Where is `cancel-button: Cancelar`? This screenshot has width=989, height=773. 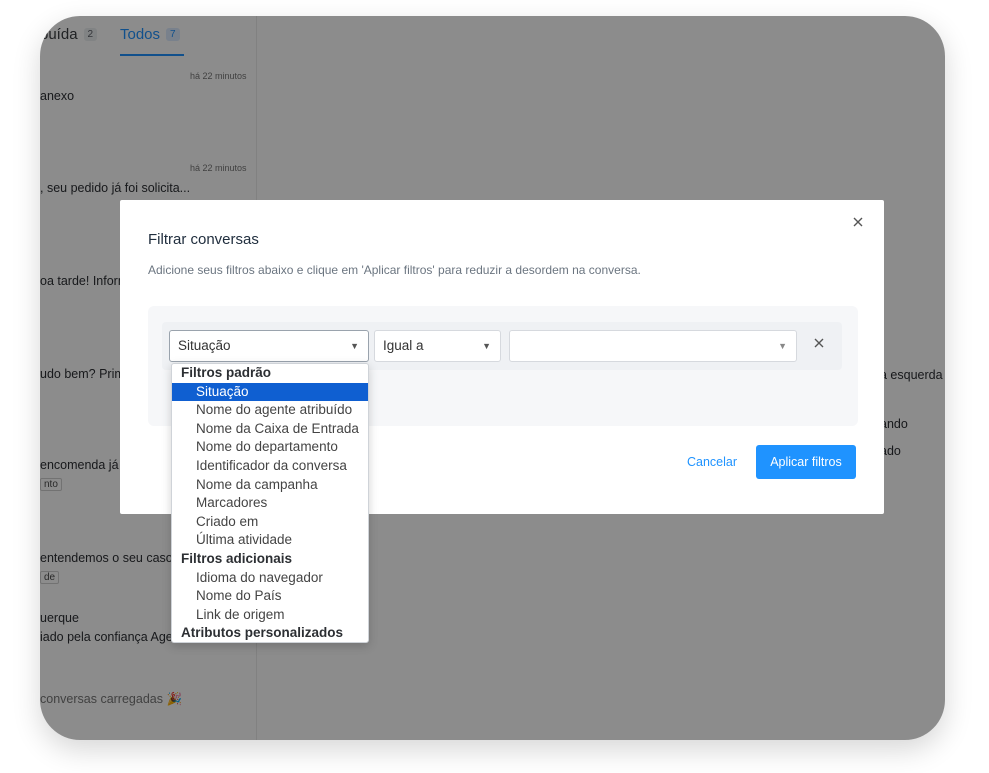 cancel-button: Cancelar is located at coordinates (712, 462).